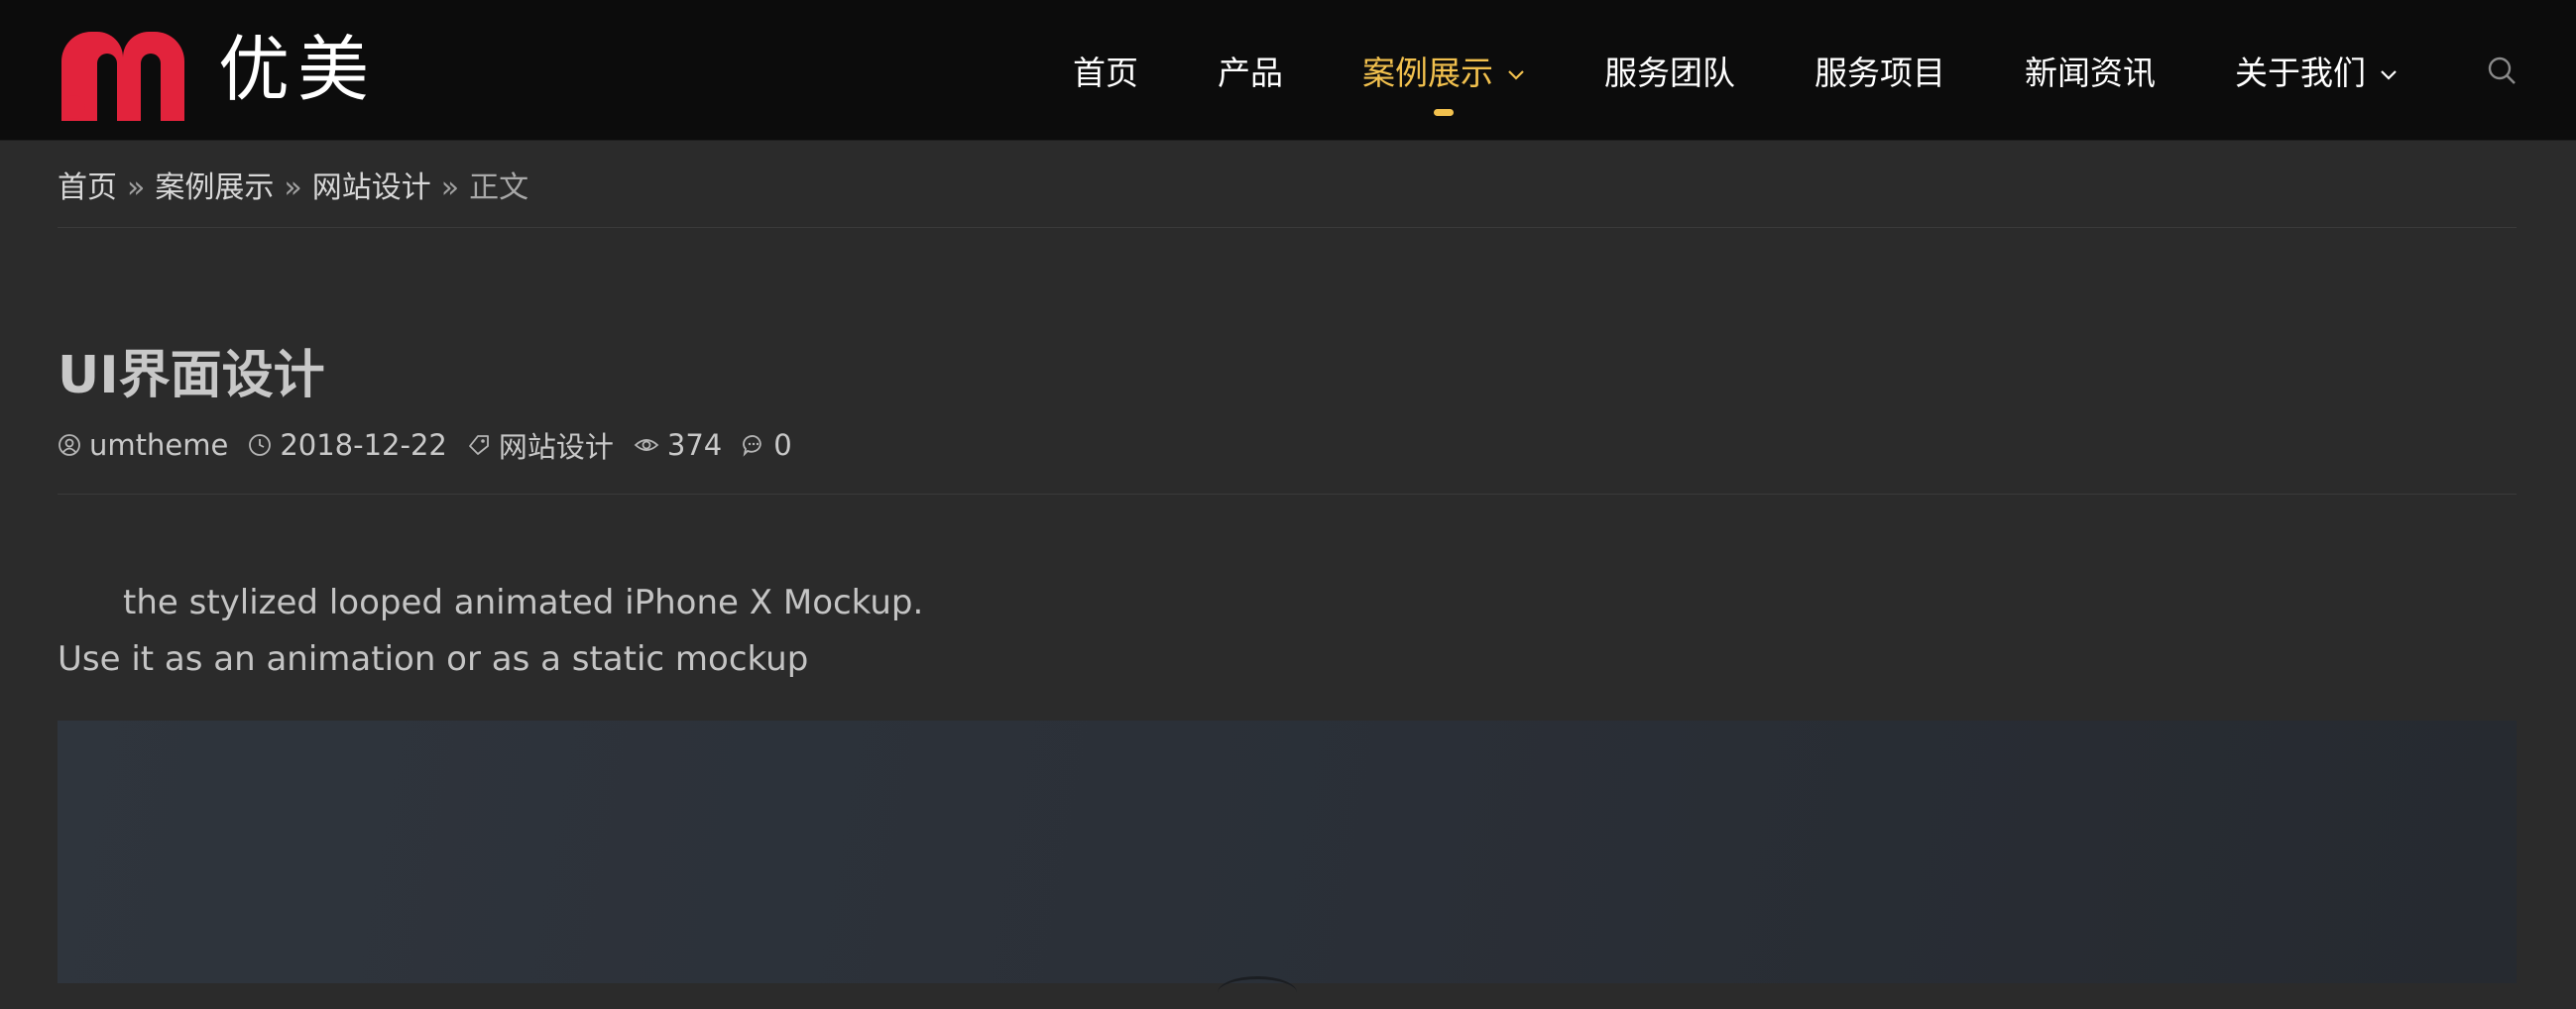  I want to click on site-logo: 优美, so click(217, 69).